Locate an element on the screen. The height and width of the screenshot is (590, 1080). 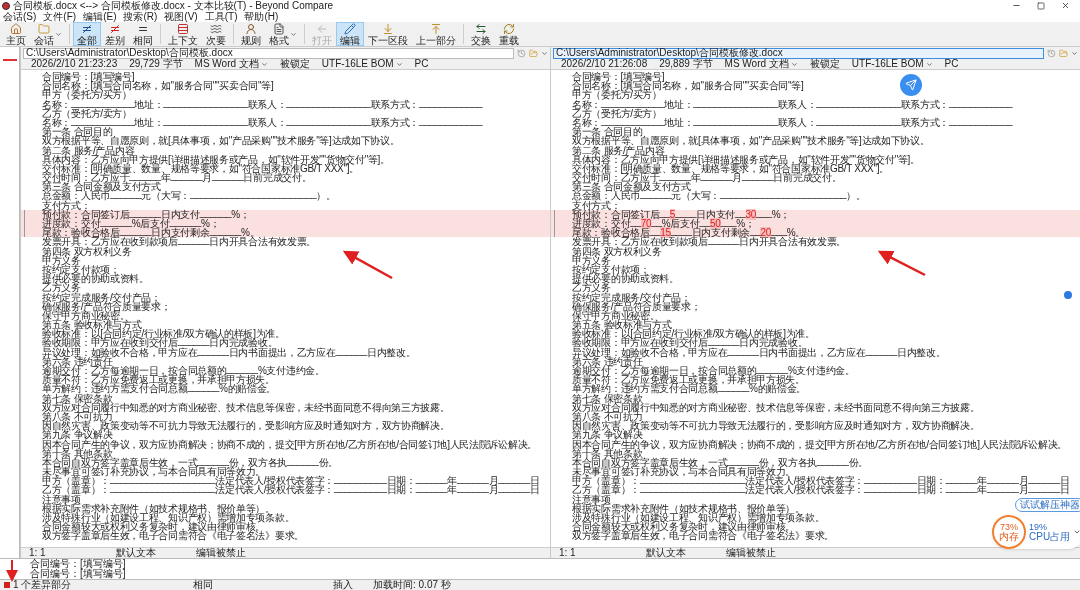
toolbar-button: 全部 is located at coordinates (87, 34).